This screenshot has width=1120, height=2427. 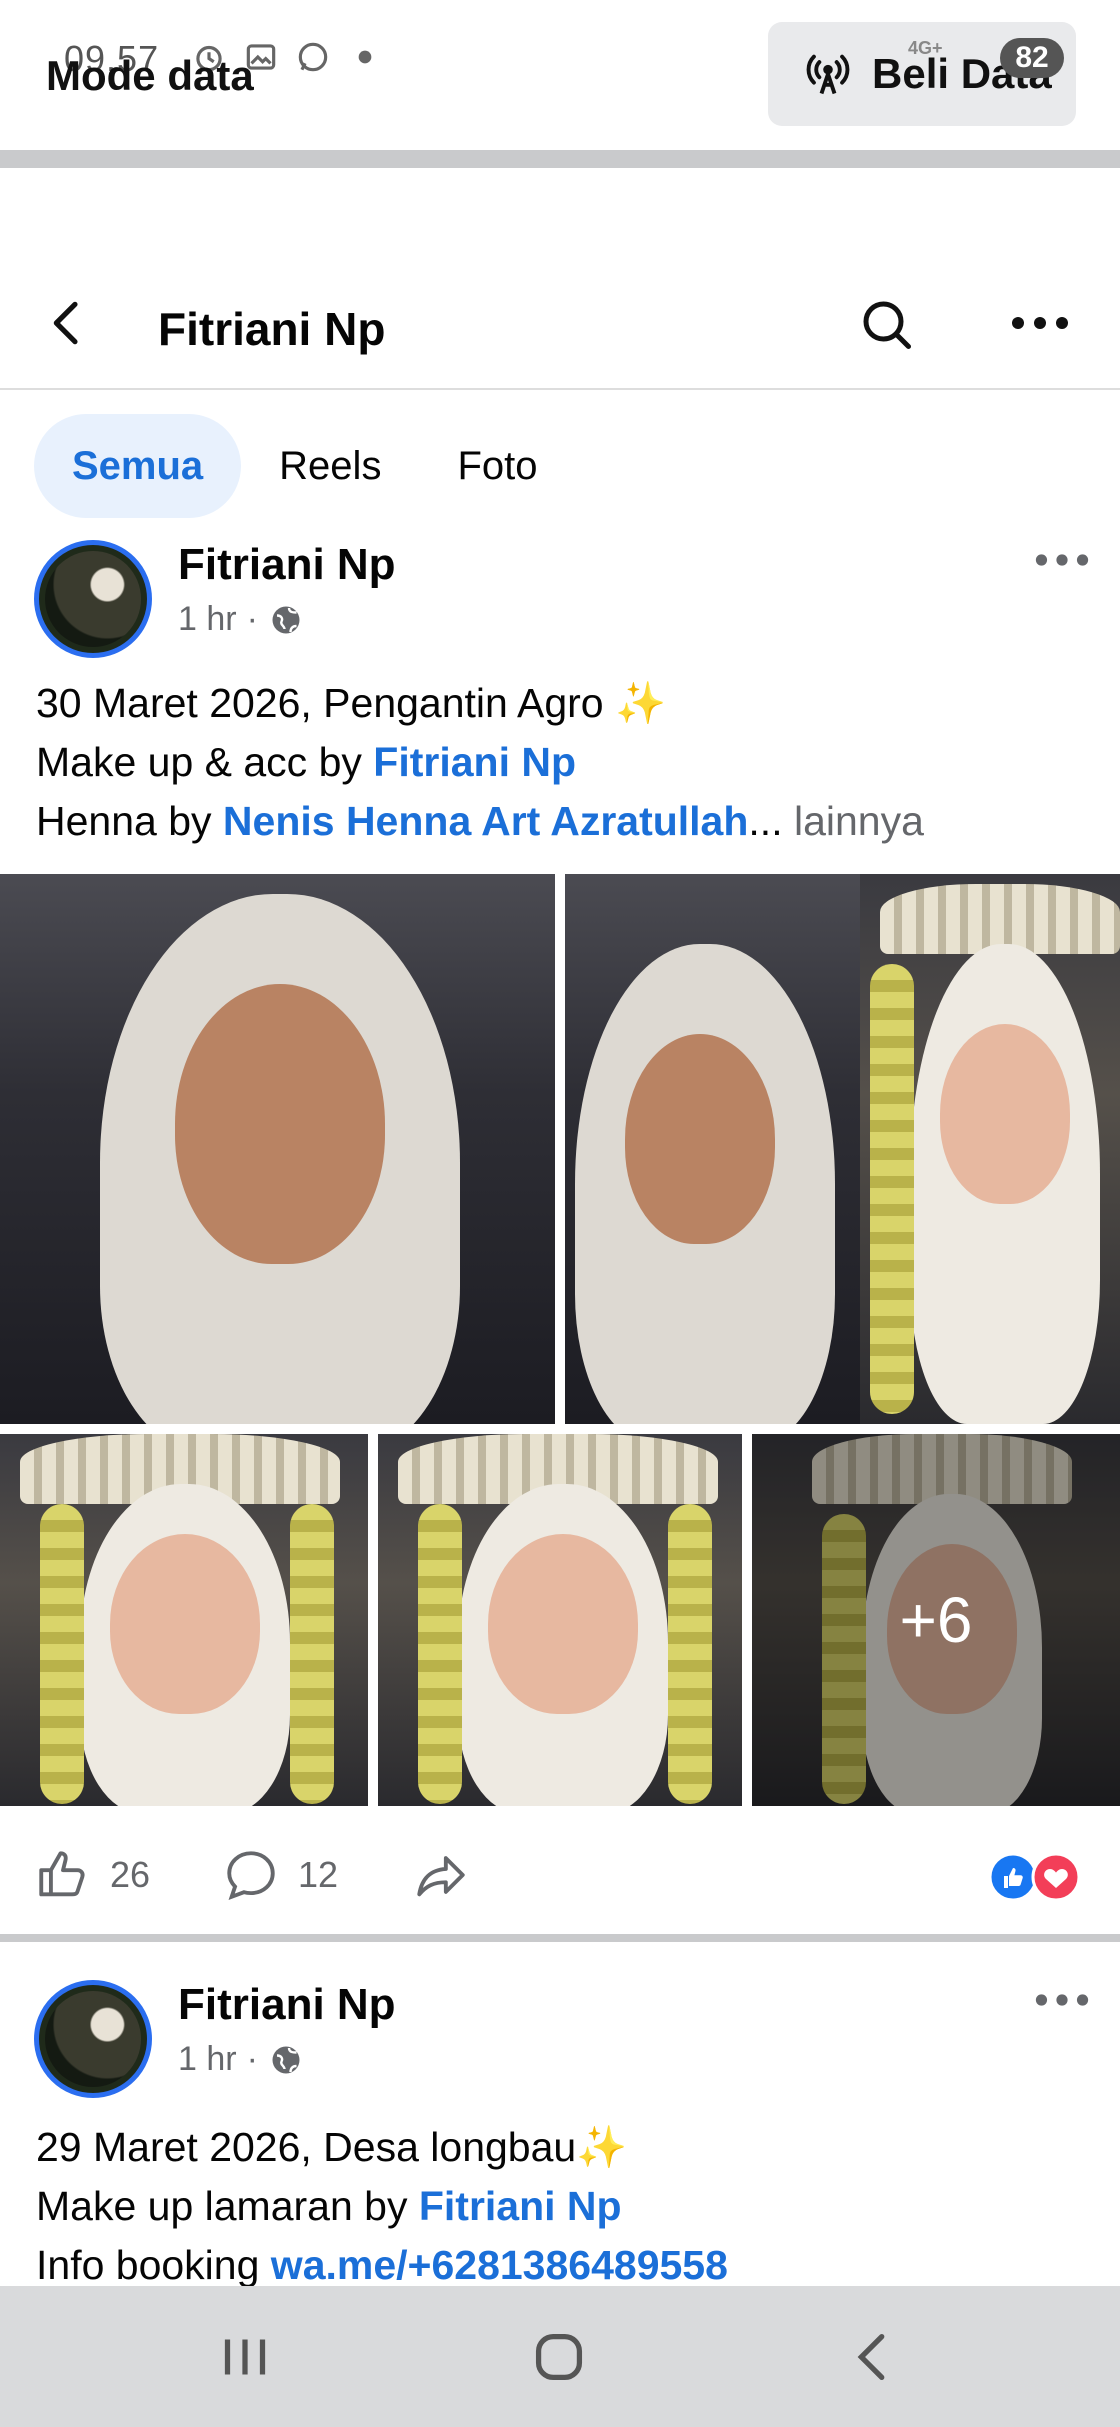 I want to click on post-photo-more: +6, so click(x=936, y=1620).